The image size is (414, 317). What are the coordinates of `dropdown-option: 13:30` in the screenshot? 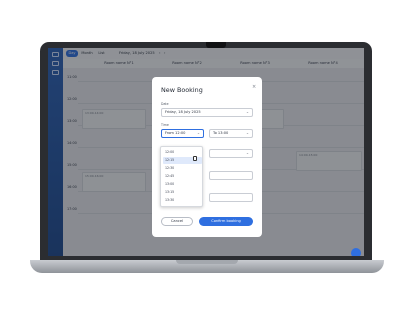 It's located at (182, 200).